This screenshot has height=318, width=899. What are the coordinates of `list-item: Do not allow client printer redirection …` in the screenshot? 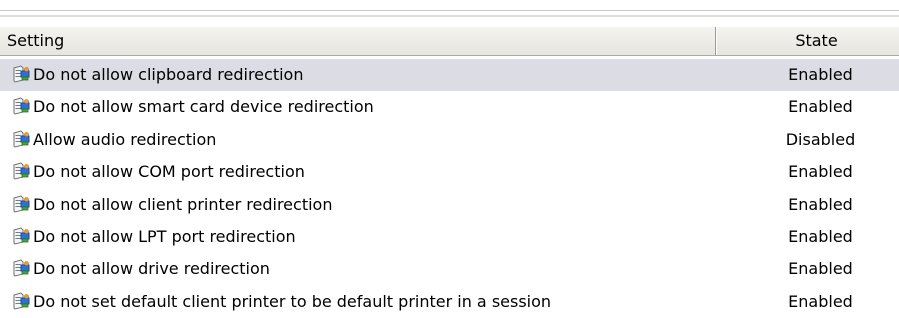 It's located at (449, 205).